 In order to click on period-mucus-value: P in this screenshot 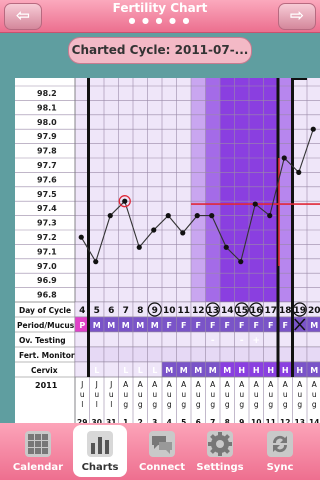, I will do `click(82, 325)`.